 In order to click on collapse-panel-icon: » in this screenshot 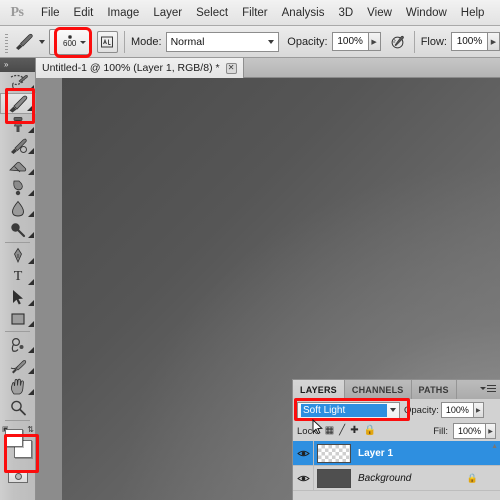, I will do `click(6, 65)`.